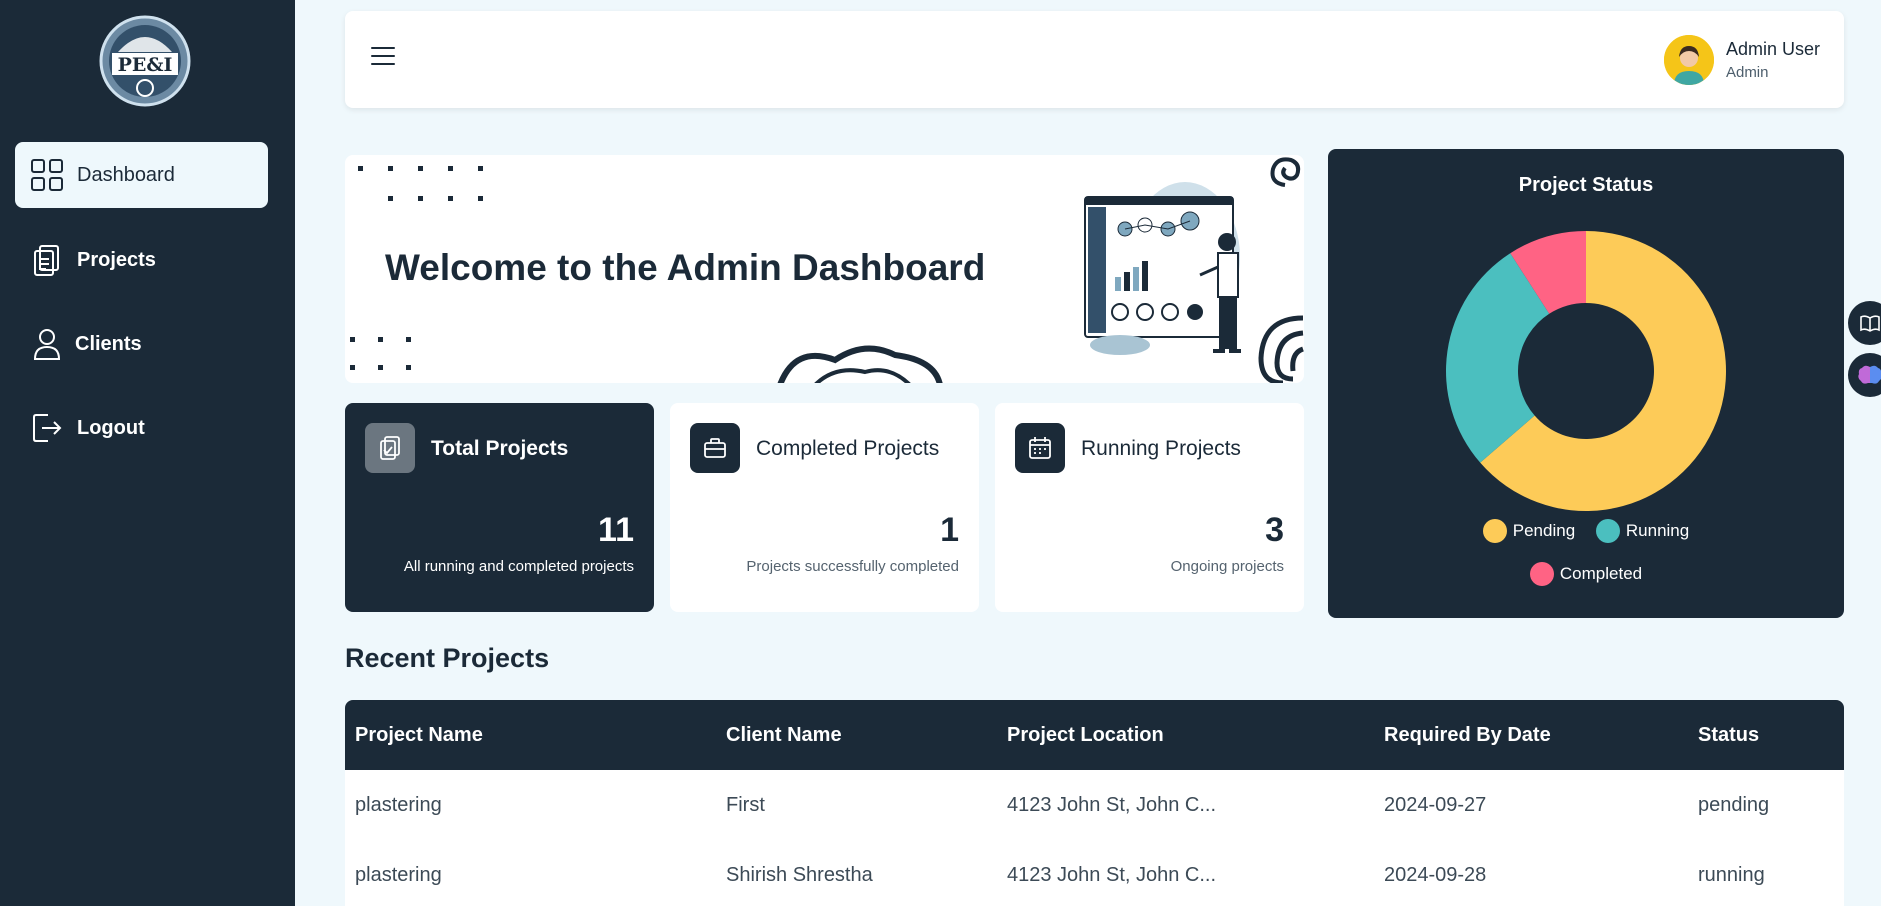 Image resolution: width=1881 pixels, height=906 pixels. What do you see at coordinates (1688, 60) in the screenshot?
I see `avatar` at bounding box center [1688, 60].